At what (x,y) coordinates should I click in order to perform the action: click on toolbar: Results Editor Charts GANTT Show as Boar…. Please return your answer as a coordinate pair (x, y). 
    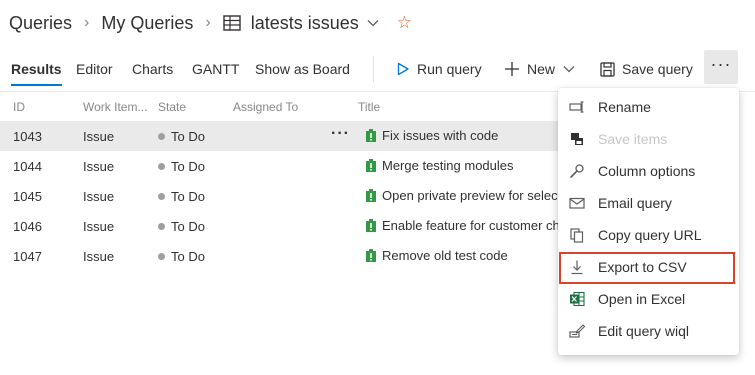
    Looking at the image, I should click on (377, 69).